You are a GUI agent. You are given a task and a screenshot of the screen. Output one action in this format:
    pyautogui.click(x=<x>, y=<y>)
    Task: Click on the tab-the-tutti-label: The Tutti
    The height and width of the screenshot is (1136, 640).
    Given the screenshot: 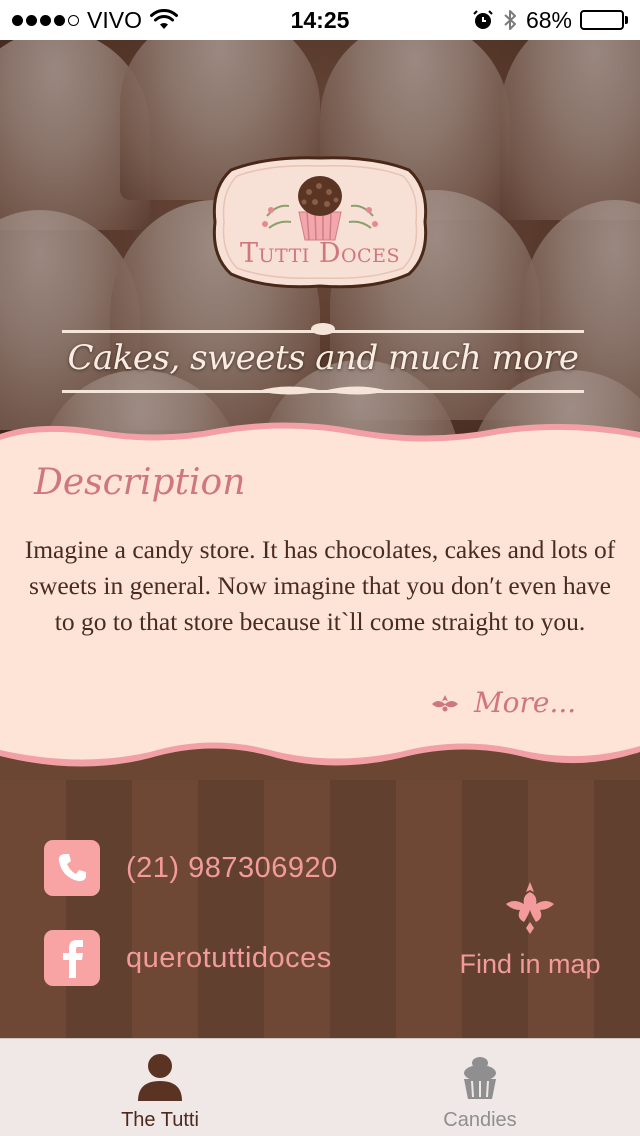 What is the action you would take?
    pyautogui.click(x=160, y=1120)
    